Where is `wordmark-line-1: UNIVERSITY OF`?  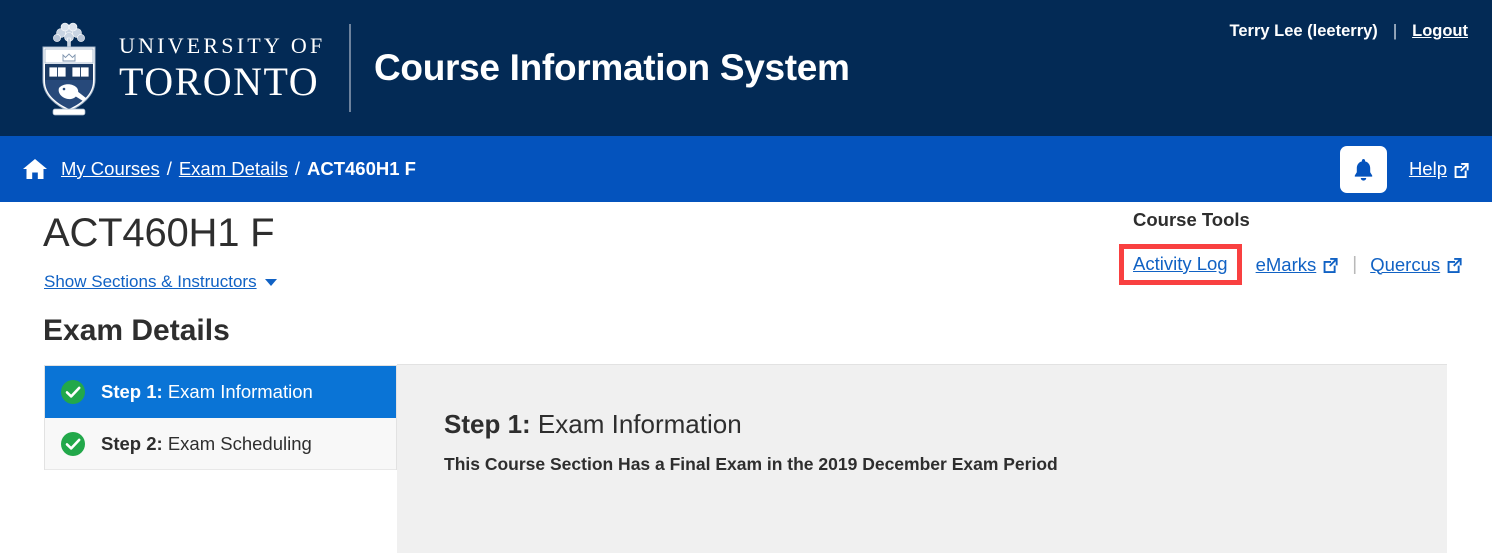
wordmark-line-1: UNIVERSITY OF is located at coordinates (222, 45).